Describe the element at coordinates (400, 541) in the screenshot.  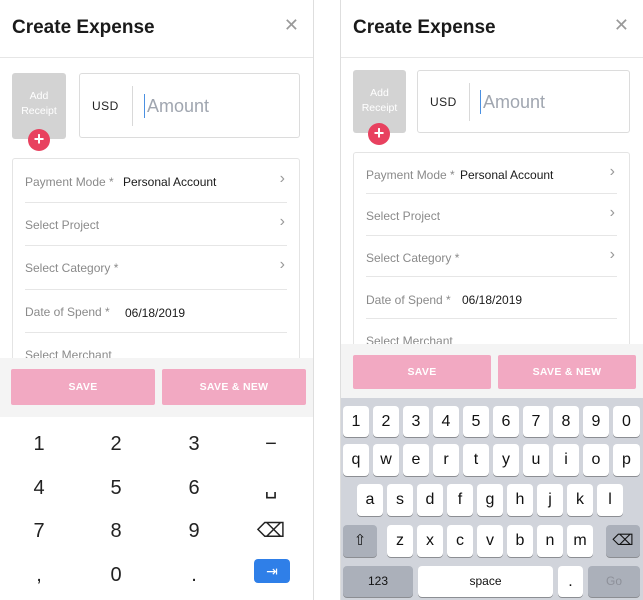
I see `key-z: z` at that location.